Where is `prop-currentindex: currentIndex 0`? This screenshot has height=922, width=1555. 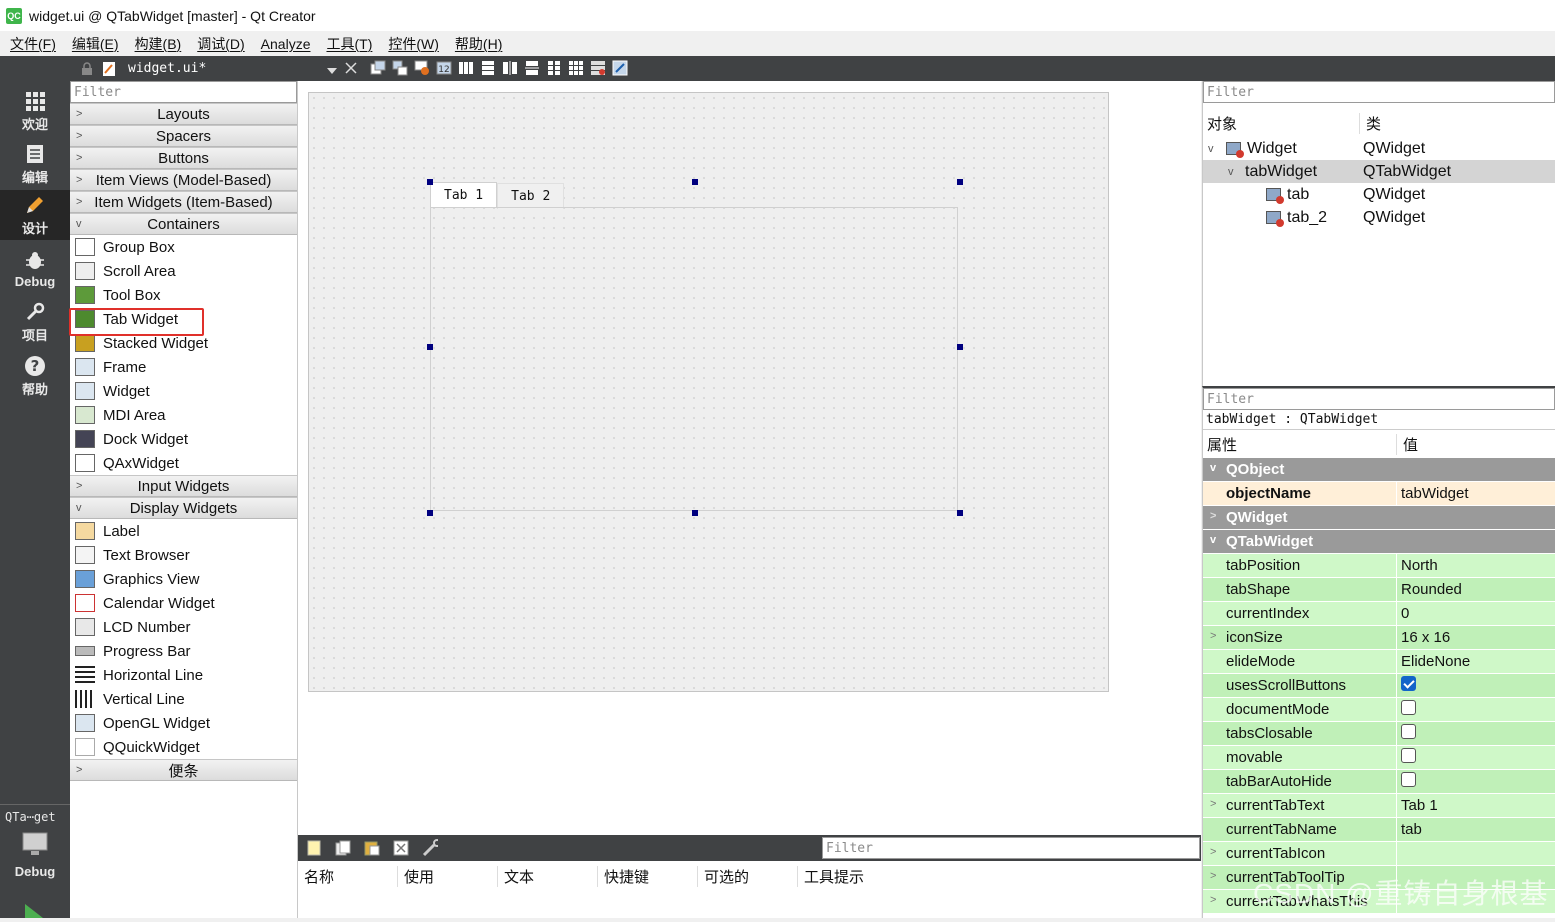 prop-currentindex: currentIndex 0 is located at coordinates (1379, 614).